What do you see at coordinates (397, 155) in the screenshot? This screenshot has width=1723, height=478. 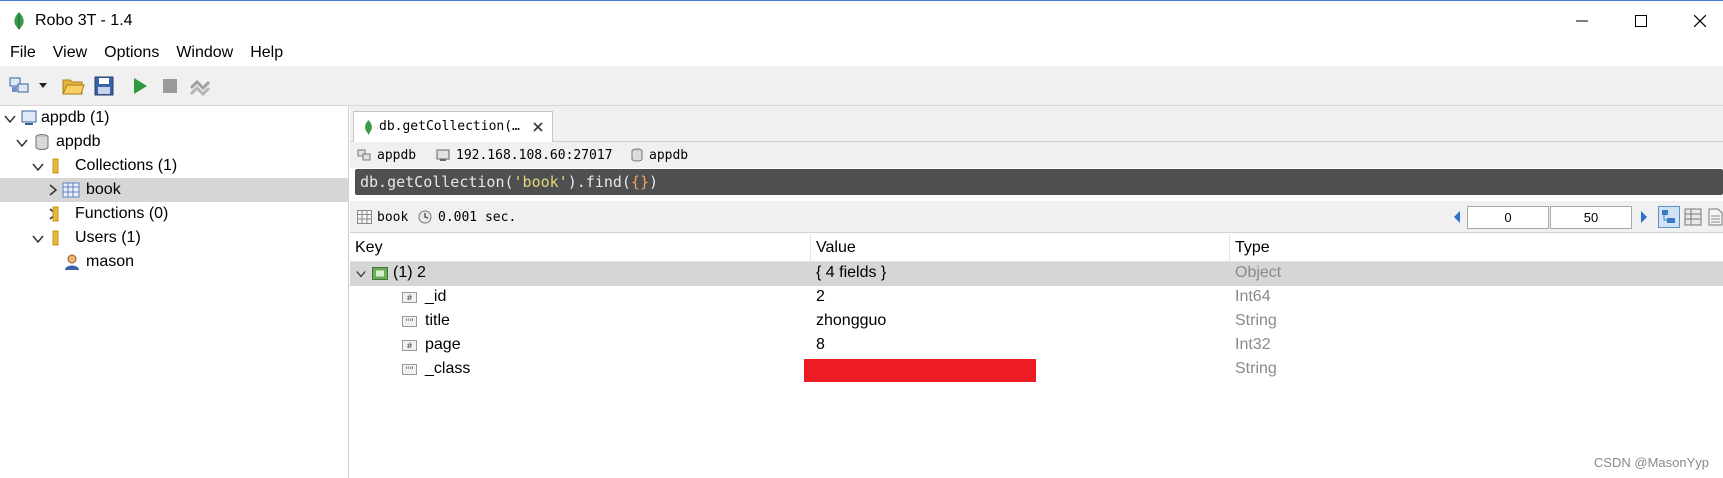 I see `connection-name: appdb` at bounding box center [397, 155].